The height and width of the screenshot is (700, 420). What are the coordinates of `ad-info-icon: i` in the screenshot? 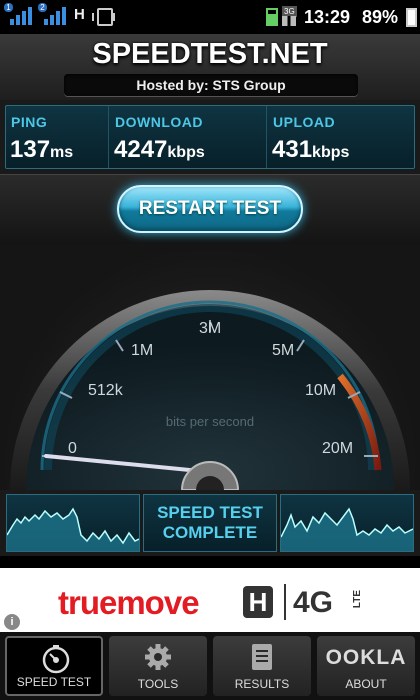 It's located at (12, 622).